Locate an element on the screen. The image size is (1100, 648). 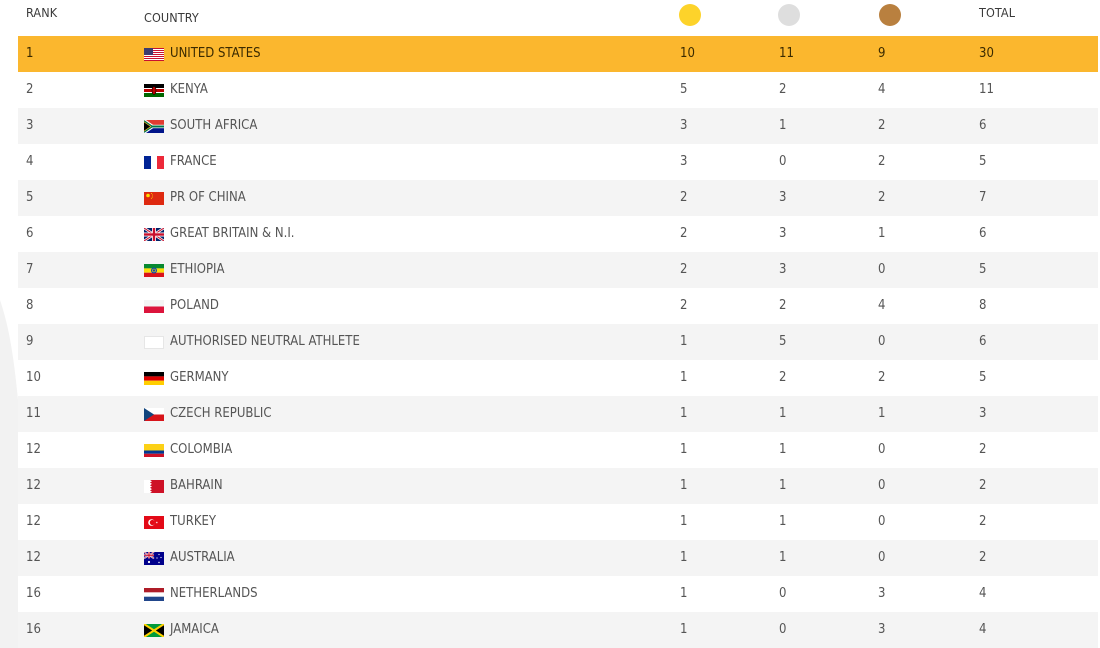
table-row: 4 FRANCE 3 0 2 5 is located at coordinates (558, 162).